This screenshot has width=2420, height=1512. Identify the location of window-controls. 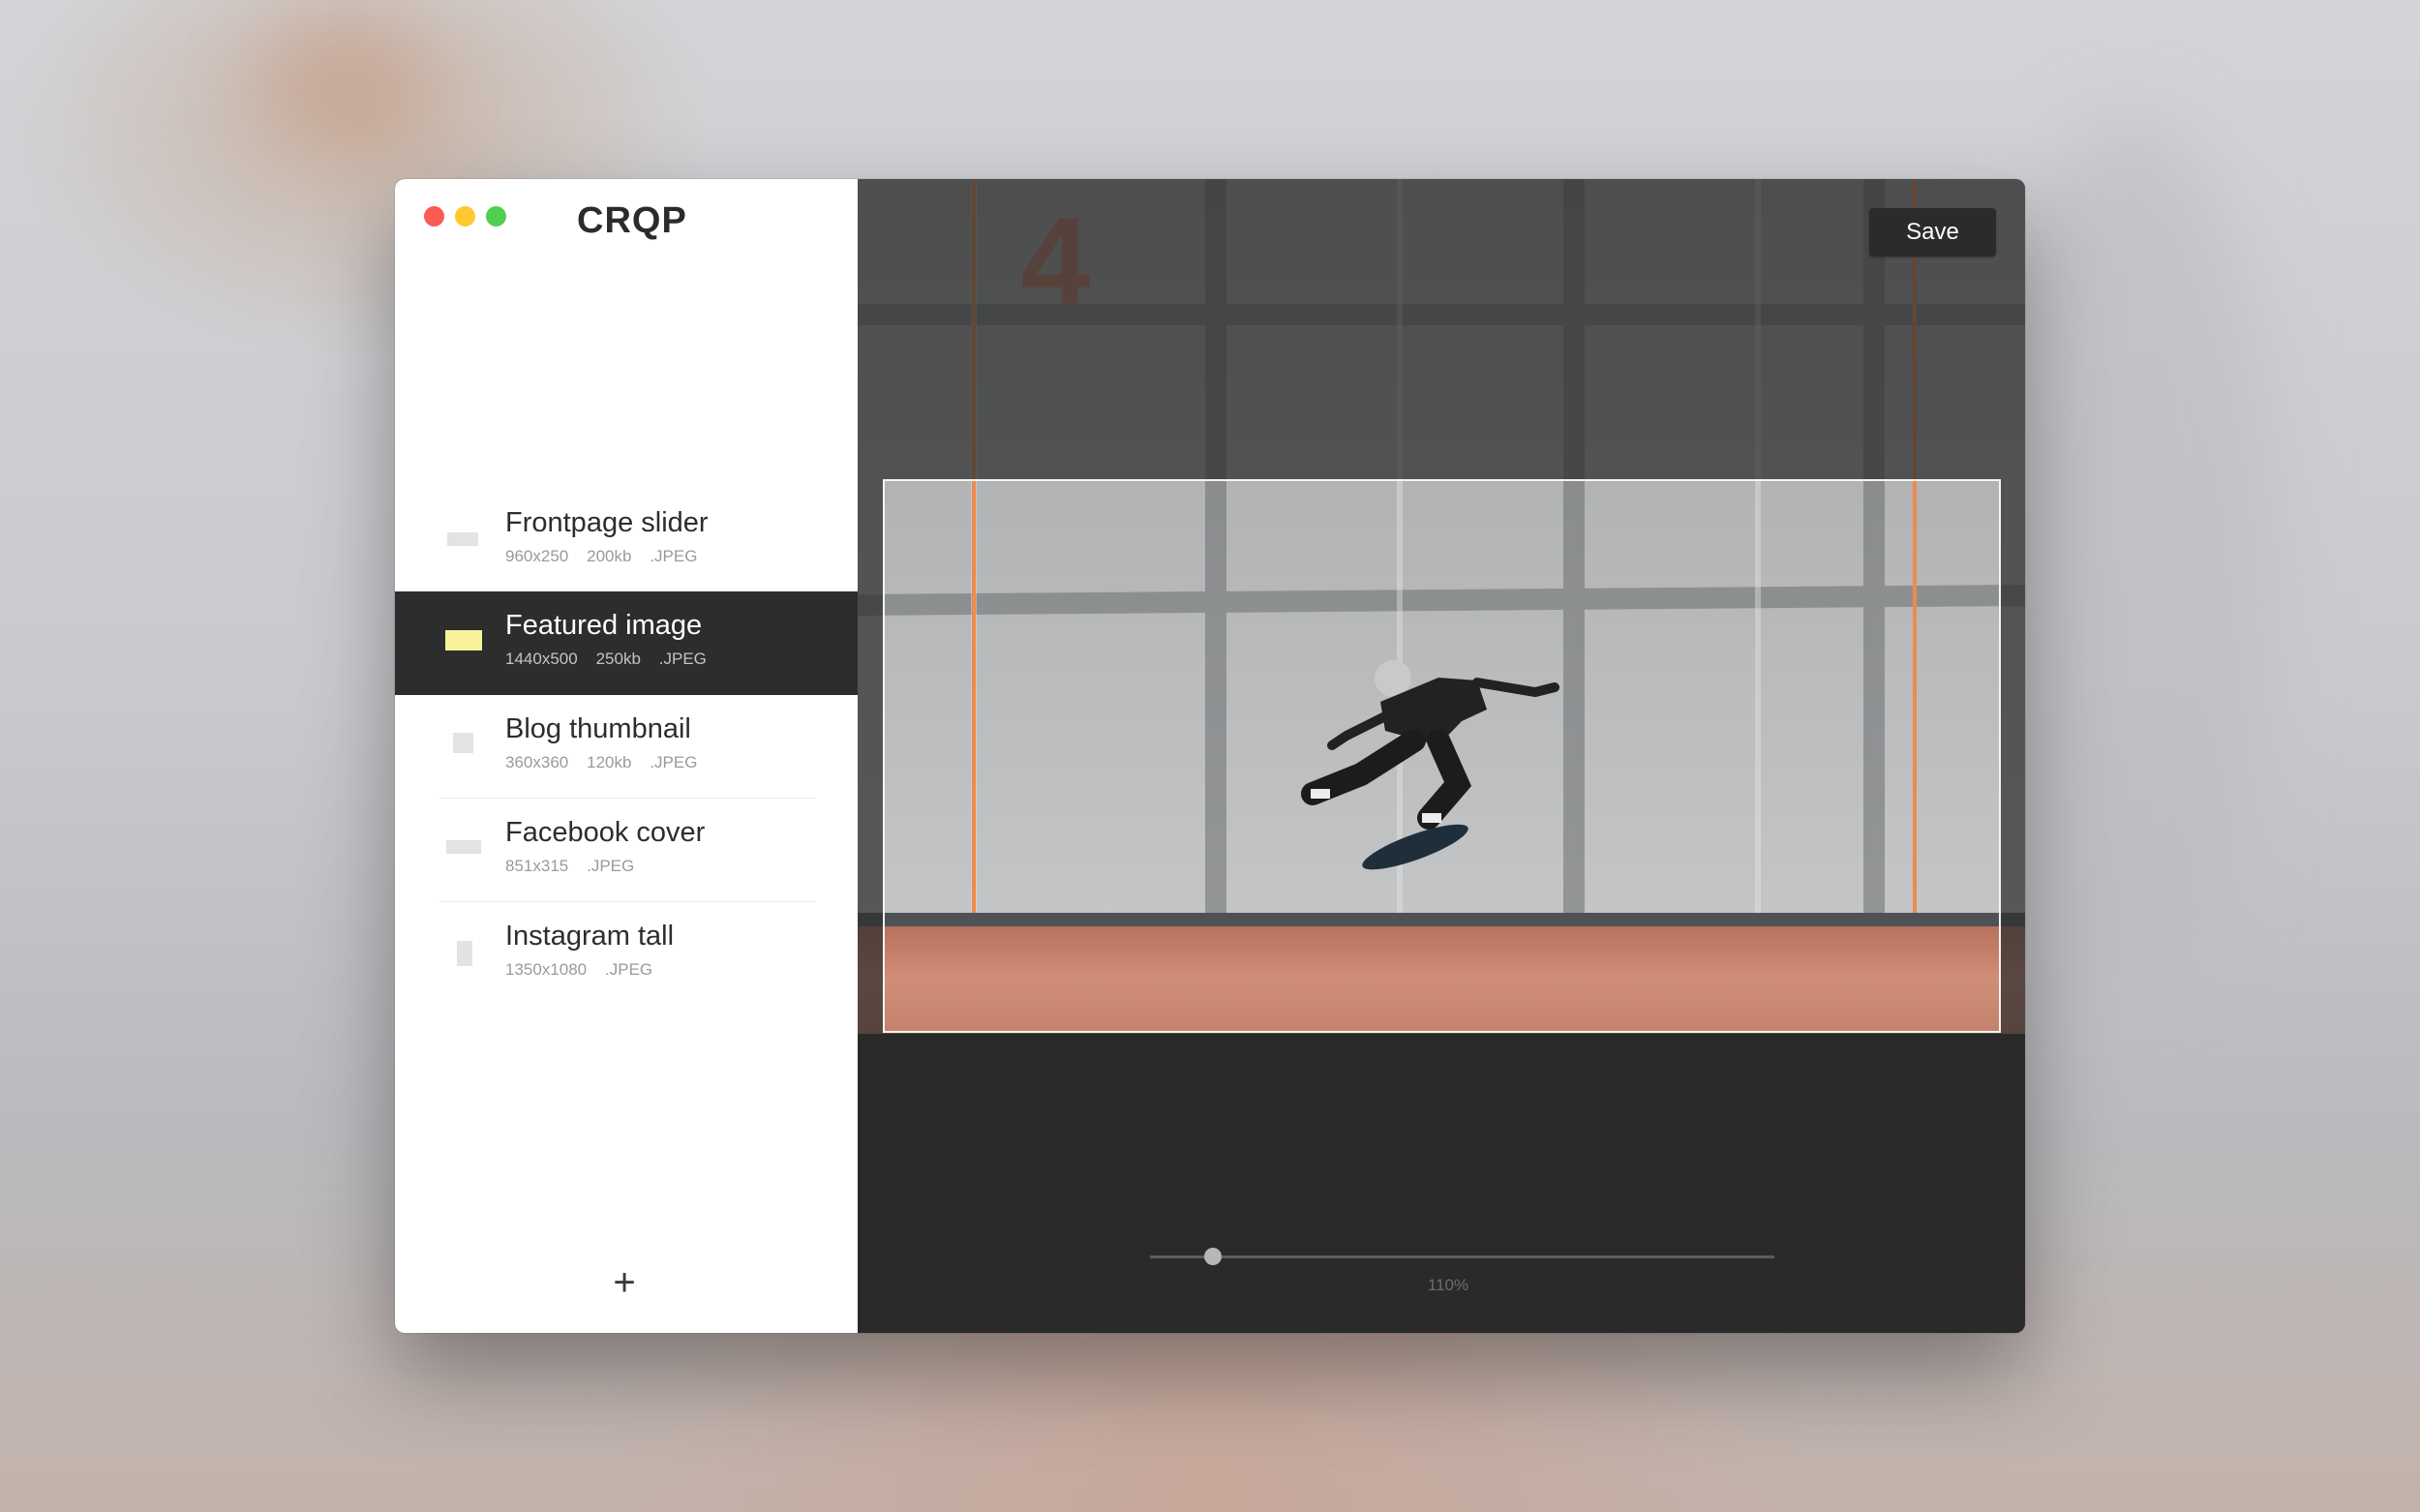
(465, 216).